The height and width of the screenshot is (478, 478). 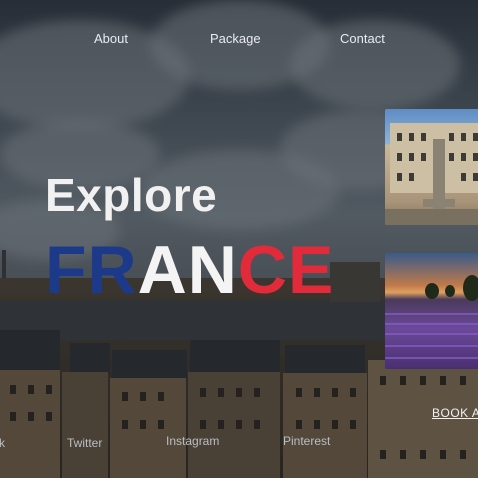 What do you see at coordinates (111, 38) in the screenshot?
I see `nav-link-about: About` at bounding box center [111, 38].